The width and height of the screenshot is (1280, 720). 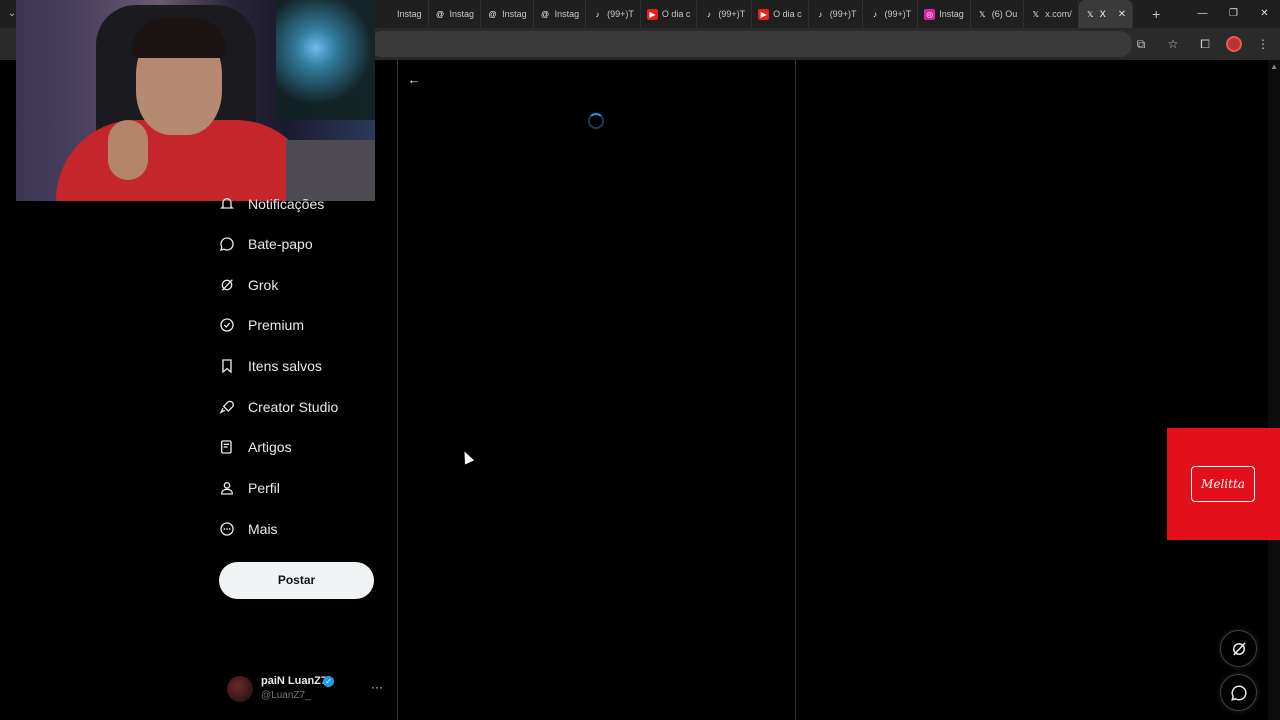 What do you see at coordinates (227, 407) in the screenshot?
I see `rocket-icon` at bounding box center [227, 407].